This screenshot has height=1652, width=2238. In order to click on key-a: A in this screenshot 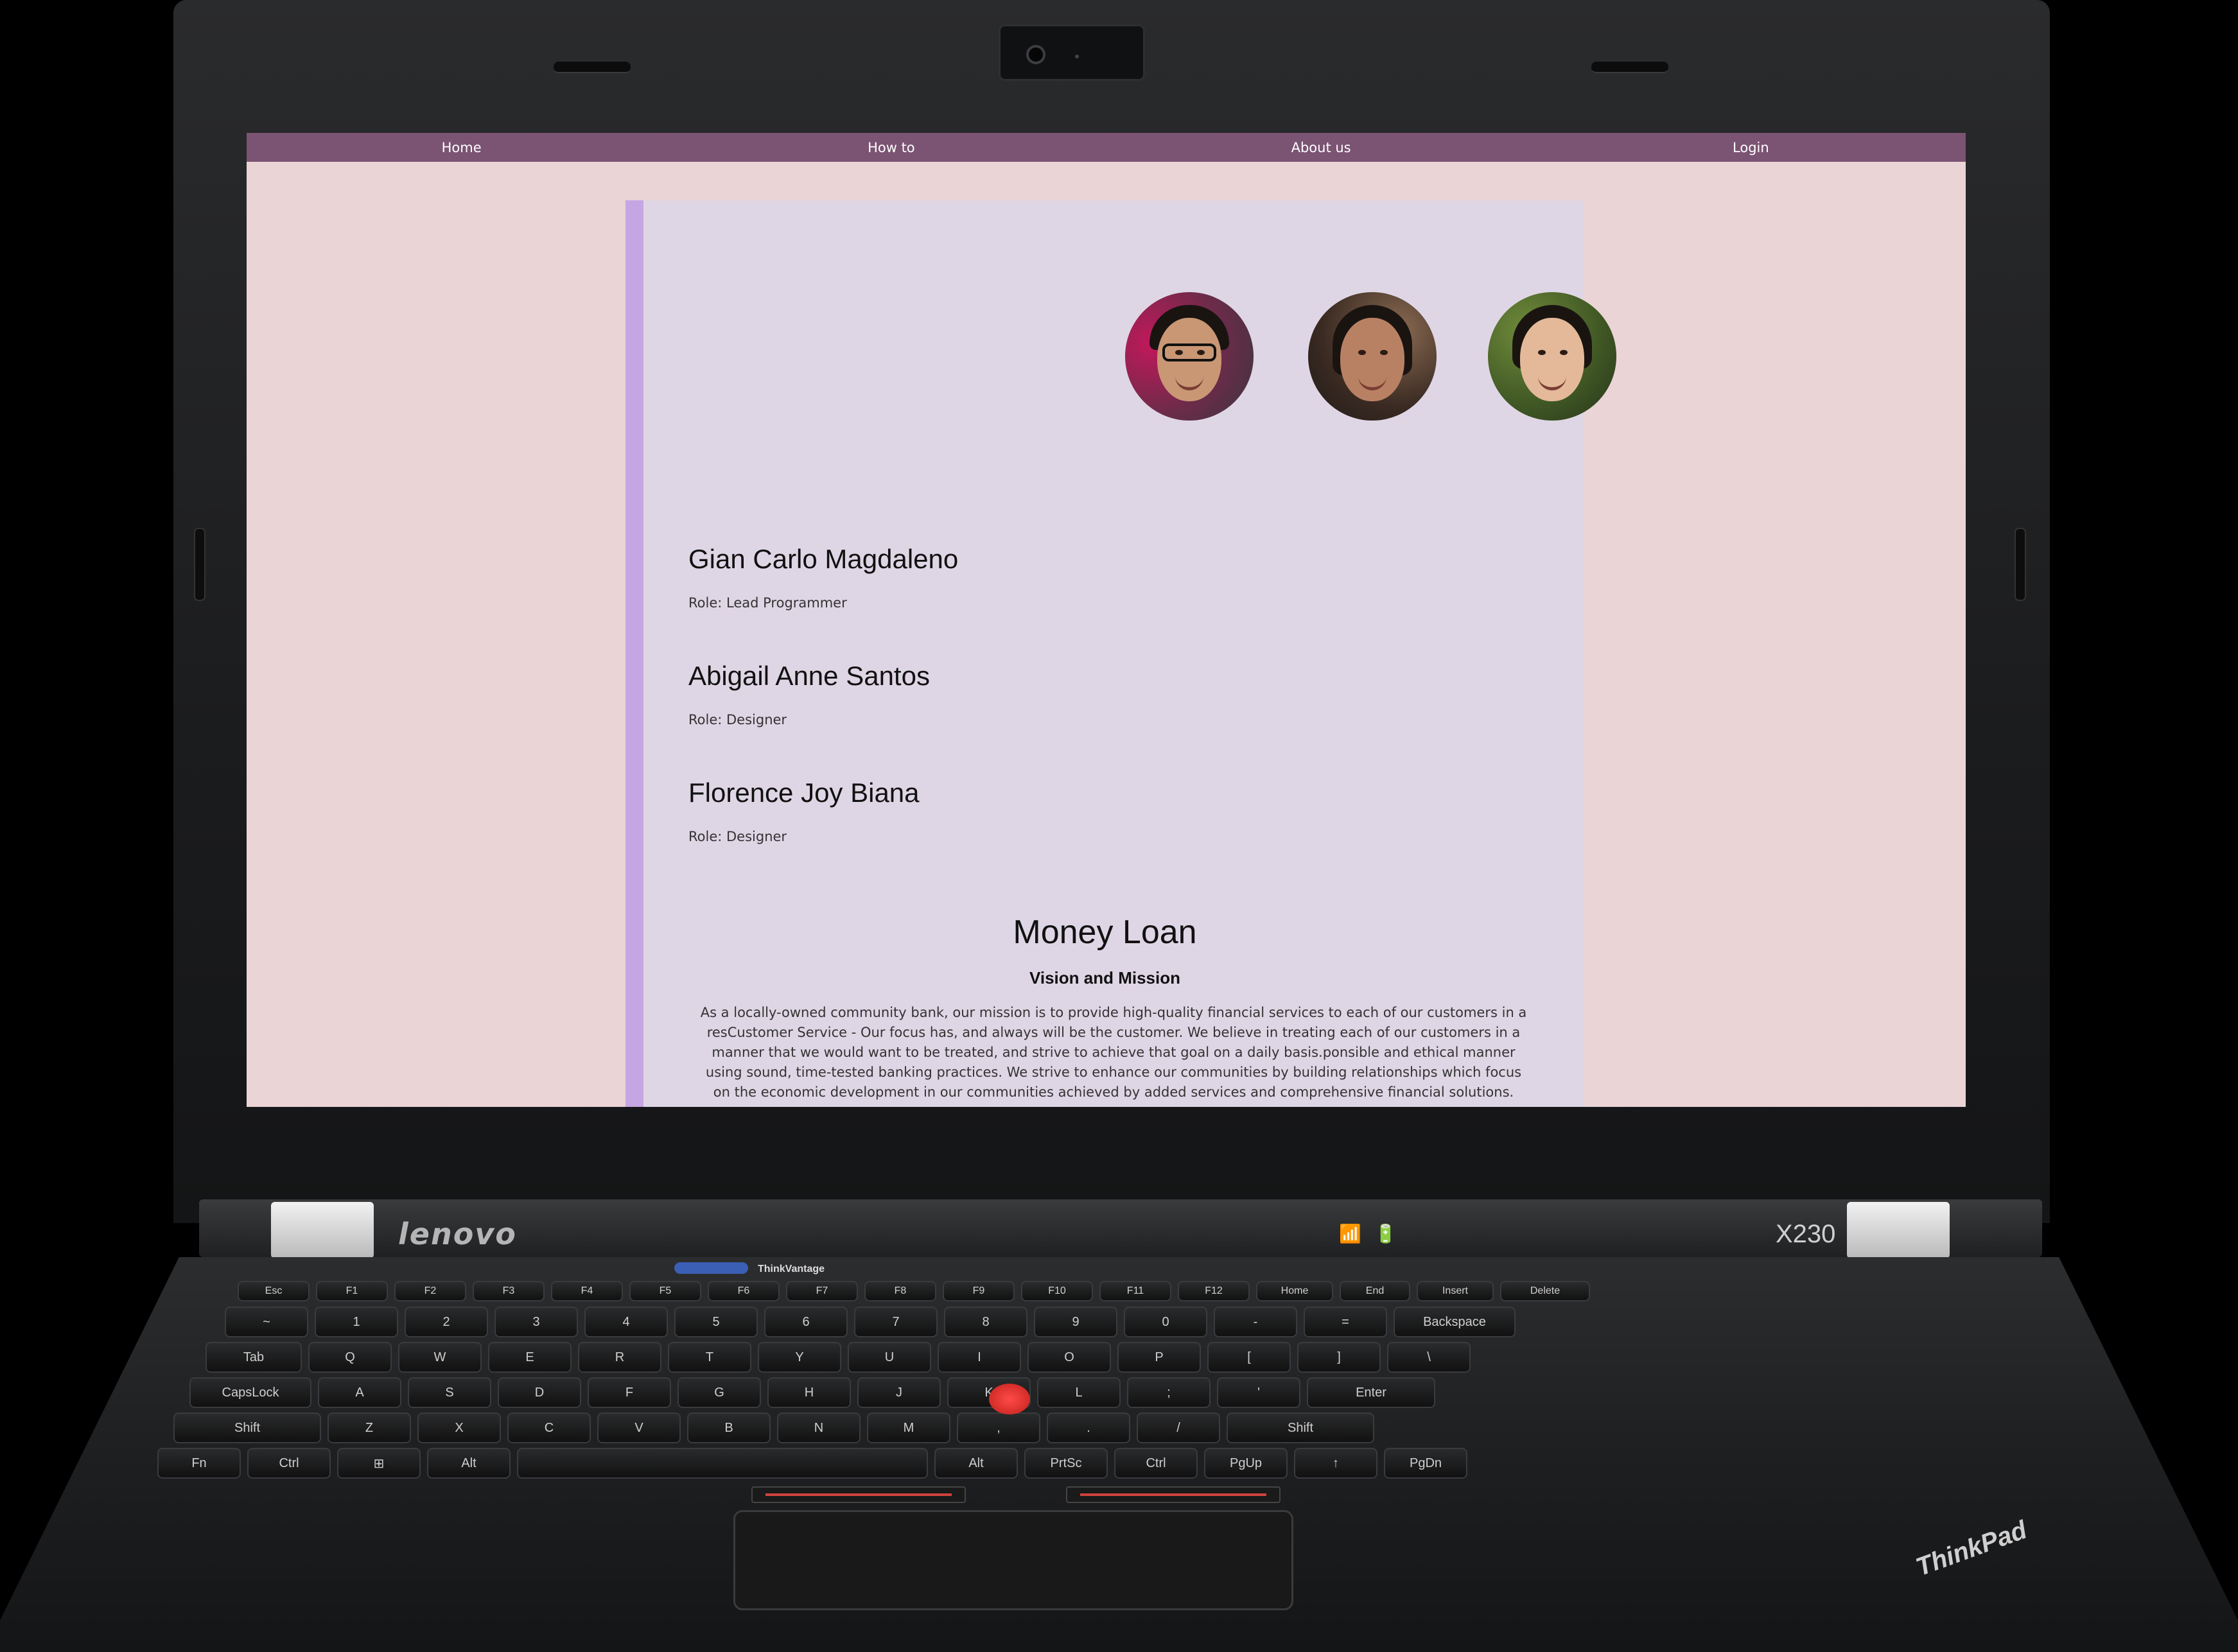, I will do `click(360, 1393)`.